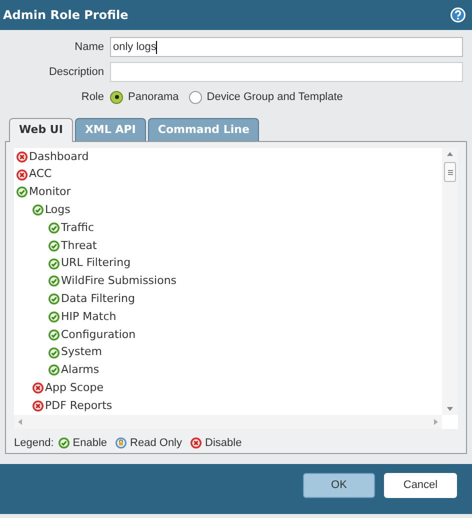 The width and height of the screenshot is (472, 518). I want to click on name-field: only logs, so click(286, 47).